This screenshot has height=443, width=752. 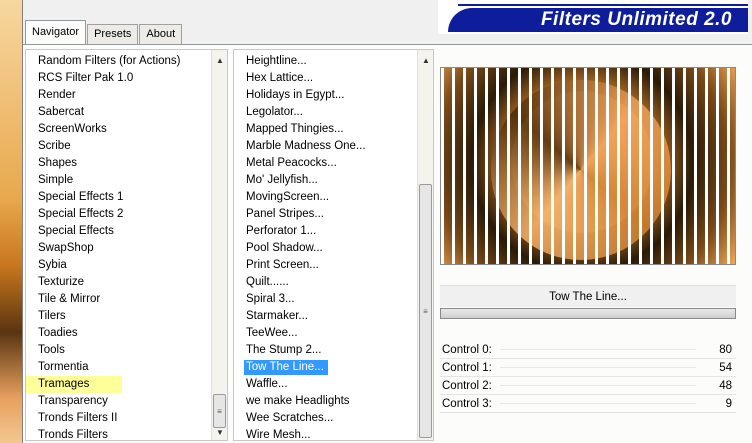 What do you see at coordinates (126, 197) in the screenshot?
I see `category-item: Special Effects 1` at bounding box center [126, 197].